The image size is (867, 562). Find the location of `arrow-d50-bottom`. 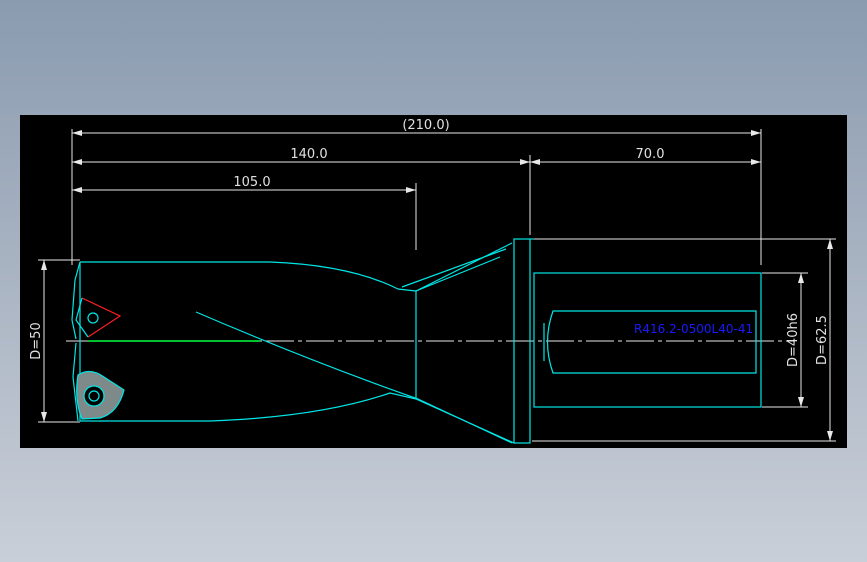

arrow-d50-bottom is located at coordinates (44, 417).